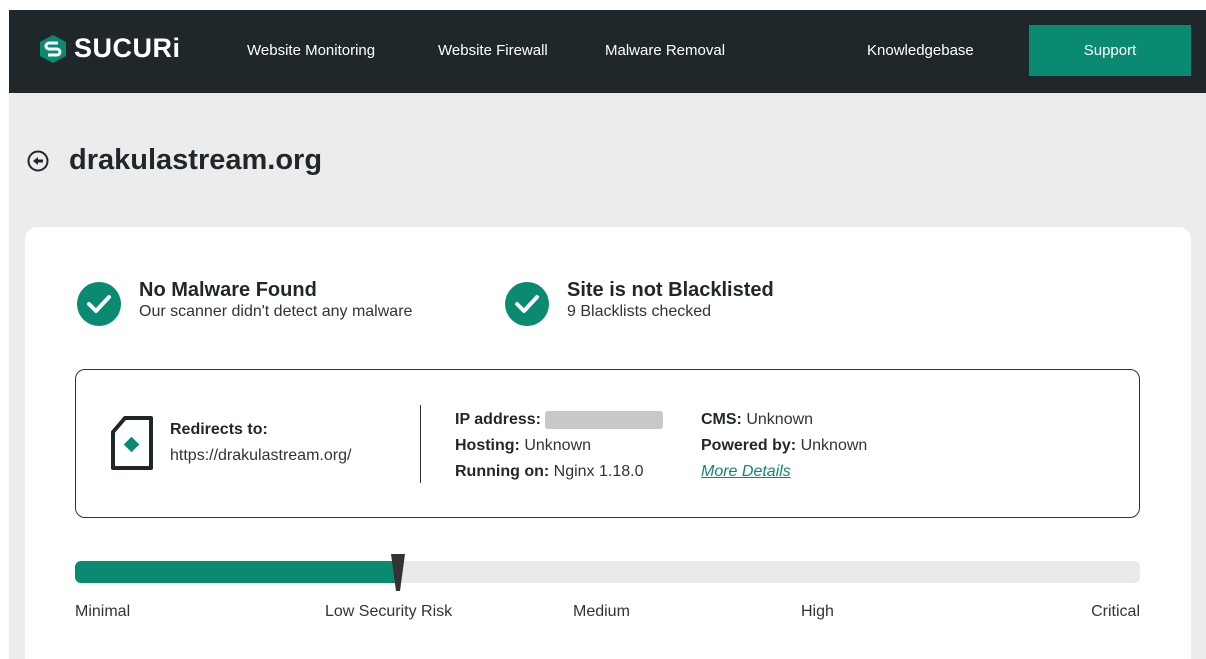 The image size is (1206, 659). What do you see at coordinates (834, 445) in the screenshot?
I see `powered-value: Unknown` at bounding box center [834, 445].